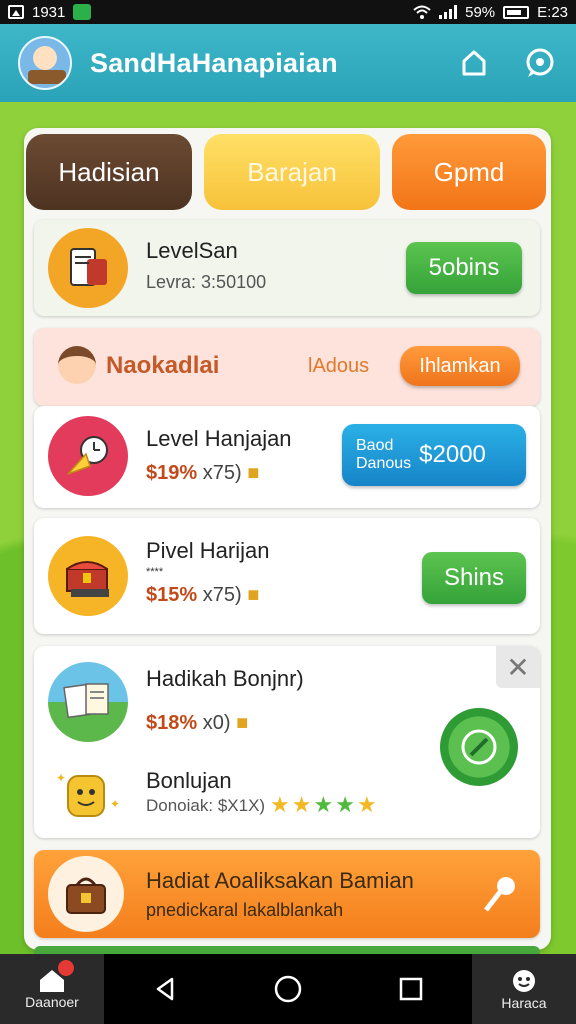 This screenshot has width=576, height=1024. What do you see at coordinates (172, 595) in the screenshot?
I see `item-price: $15%` at bounding box center [172, 595].